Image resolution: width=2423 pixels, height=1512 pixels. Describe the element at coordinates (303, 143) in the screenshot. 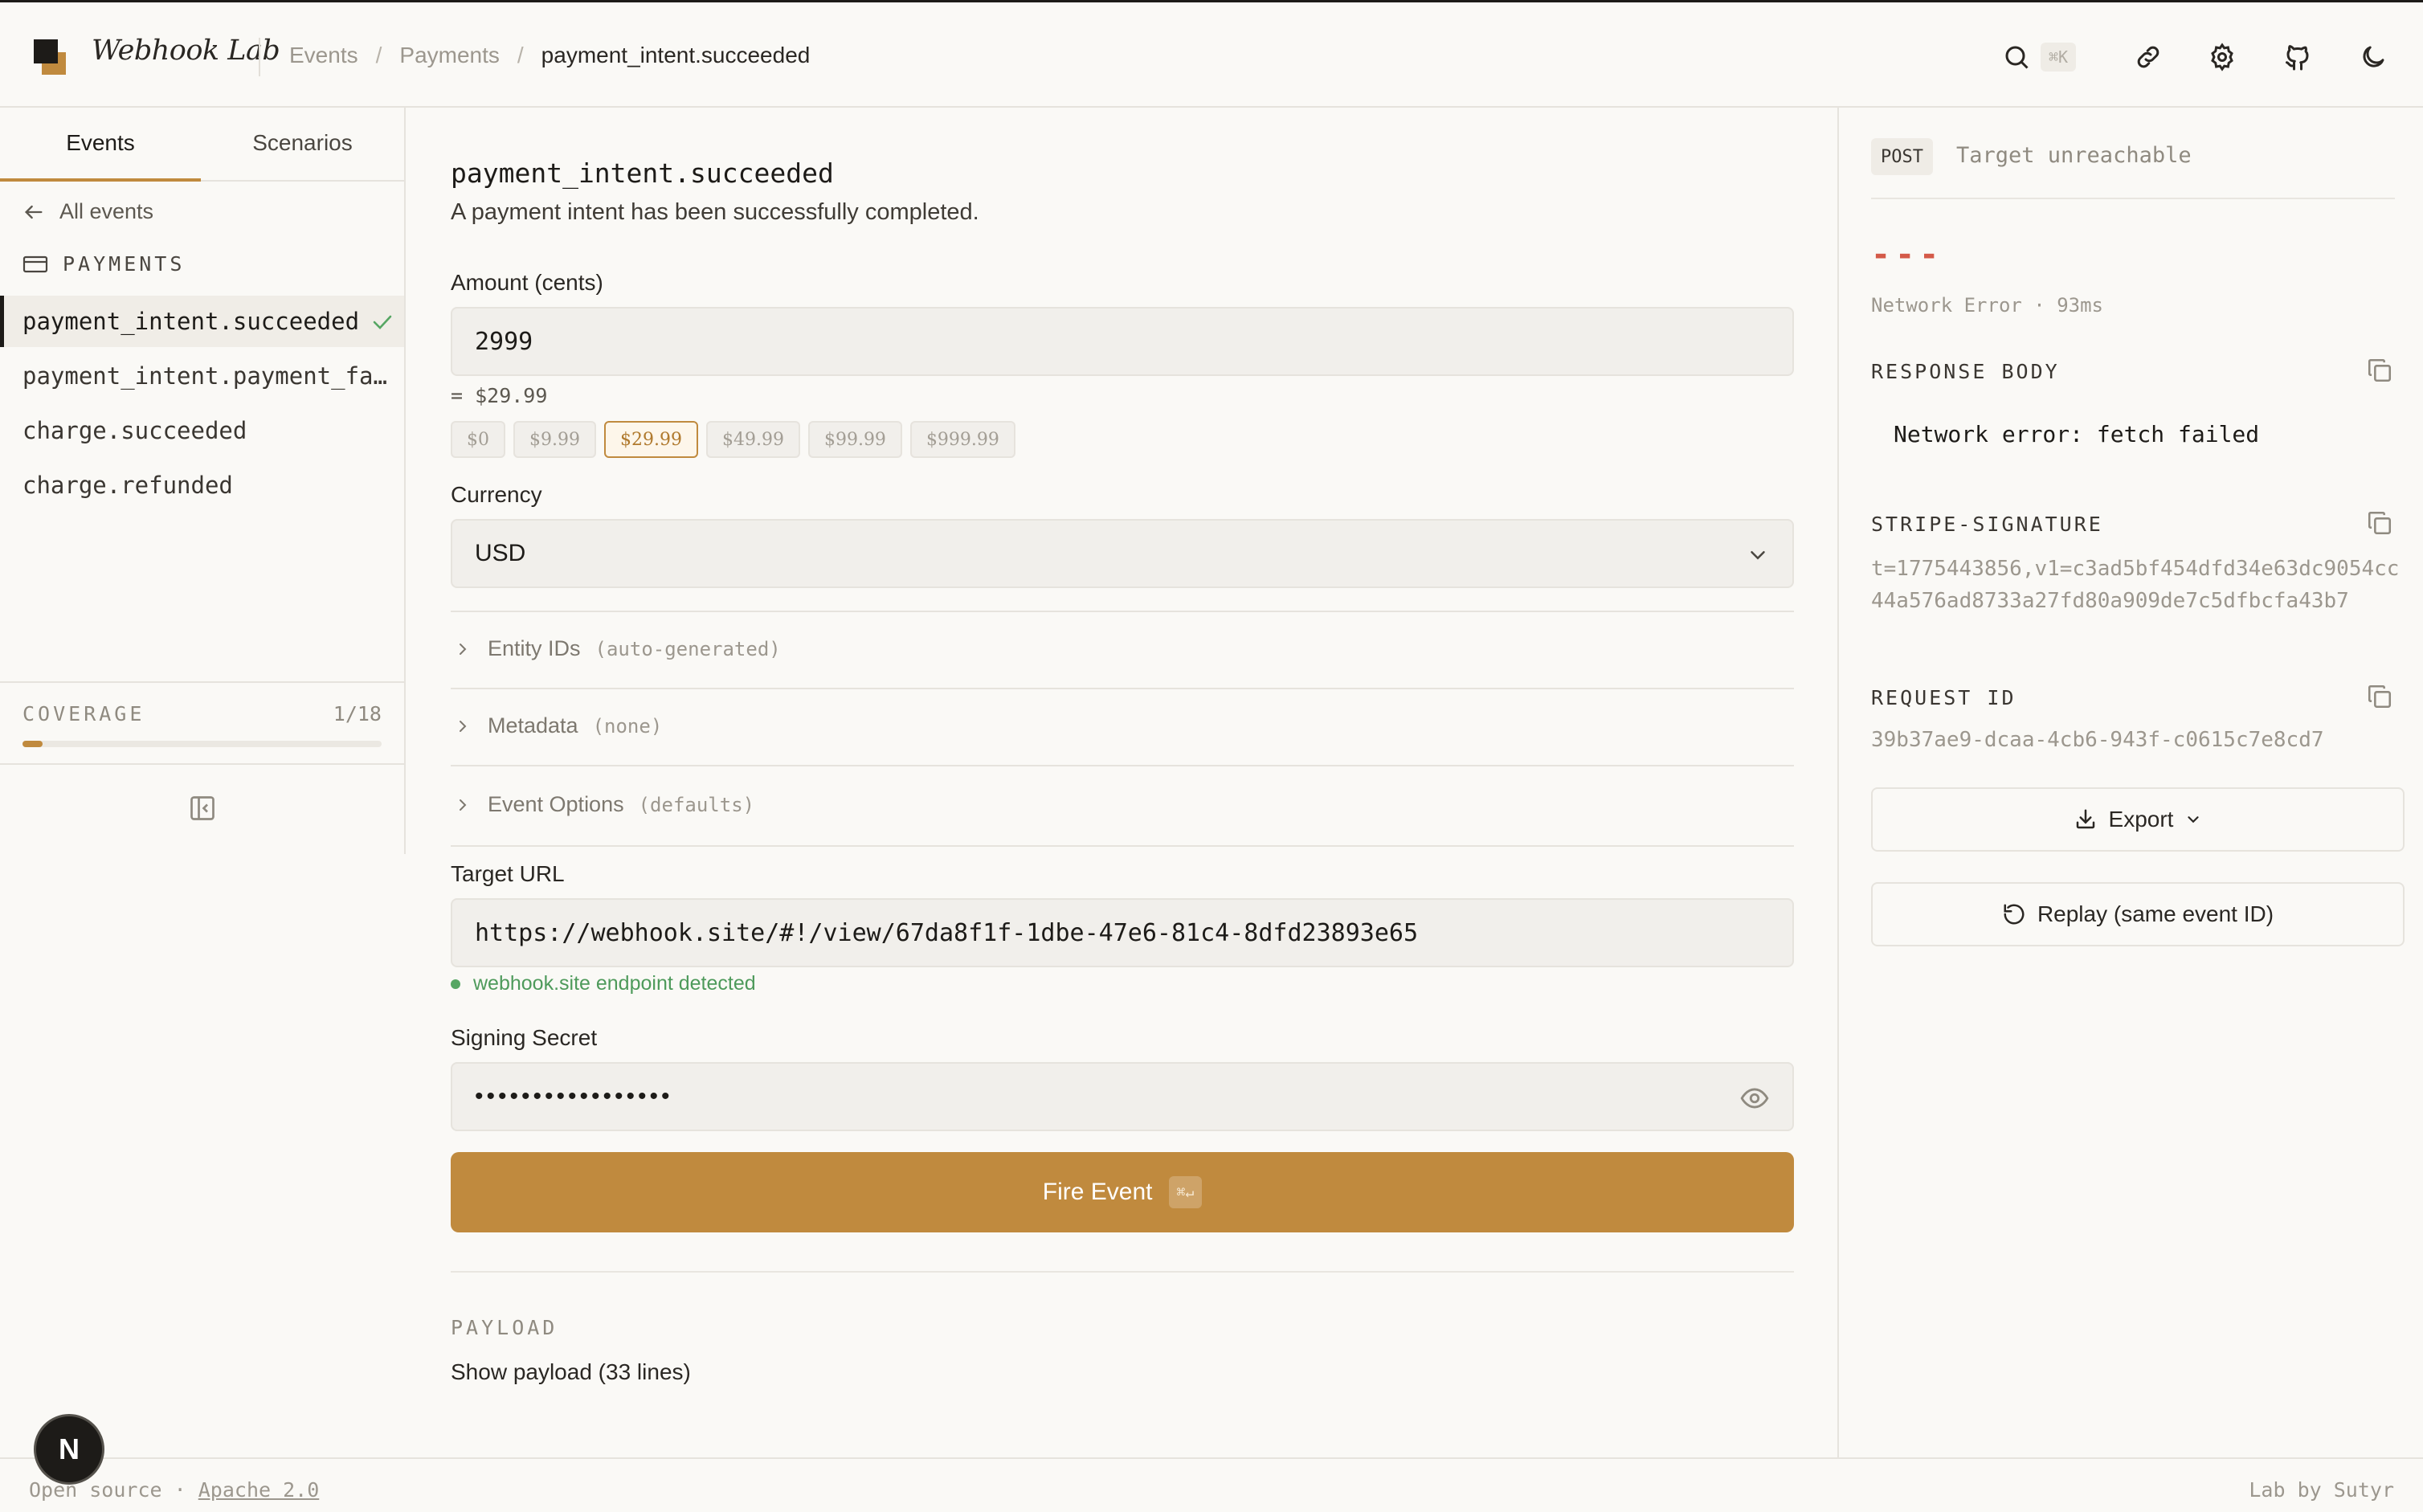

I see `tab-scenarios: Scenarios` at that location.